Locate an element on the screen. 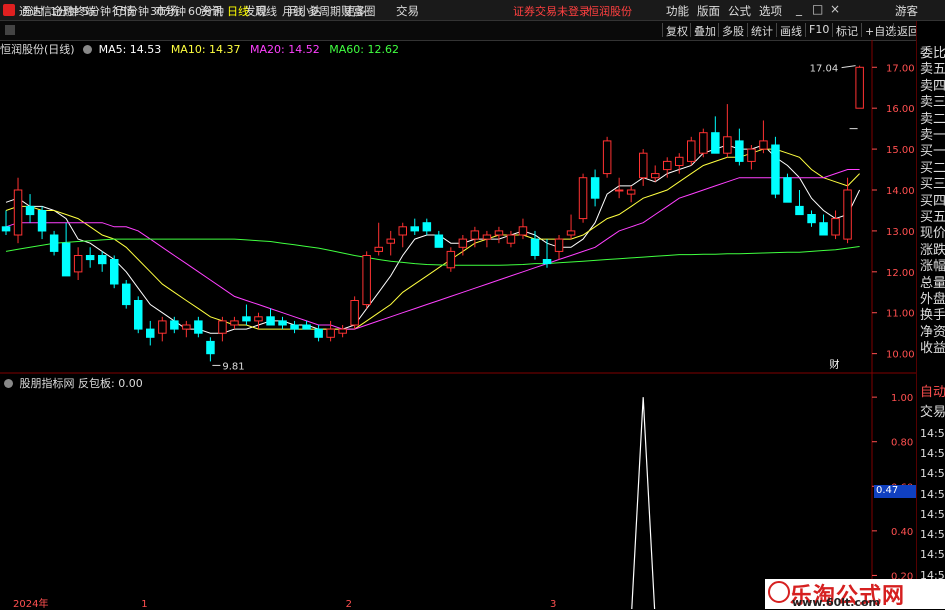 The width and height of the screenshot is (945, 610). multi-stock-button: 多股 is located at coordinates (732, 30).